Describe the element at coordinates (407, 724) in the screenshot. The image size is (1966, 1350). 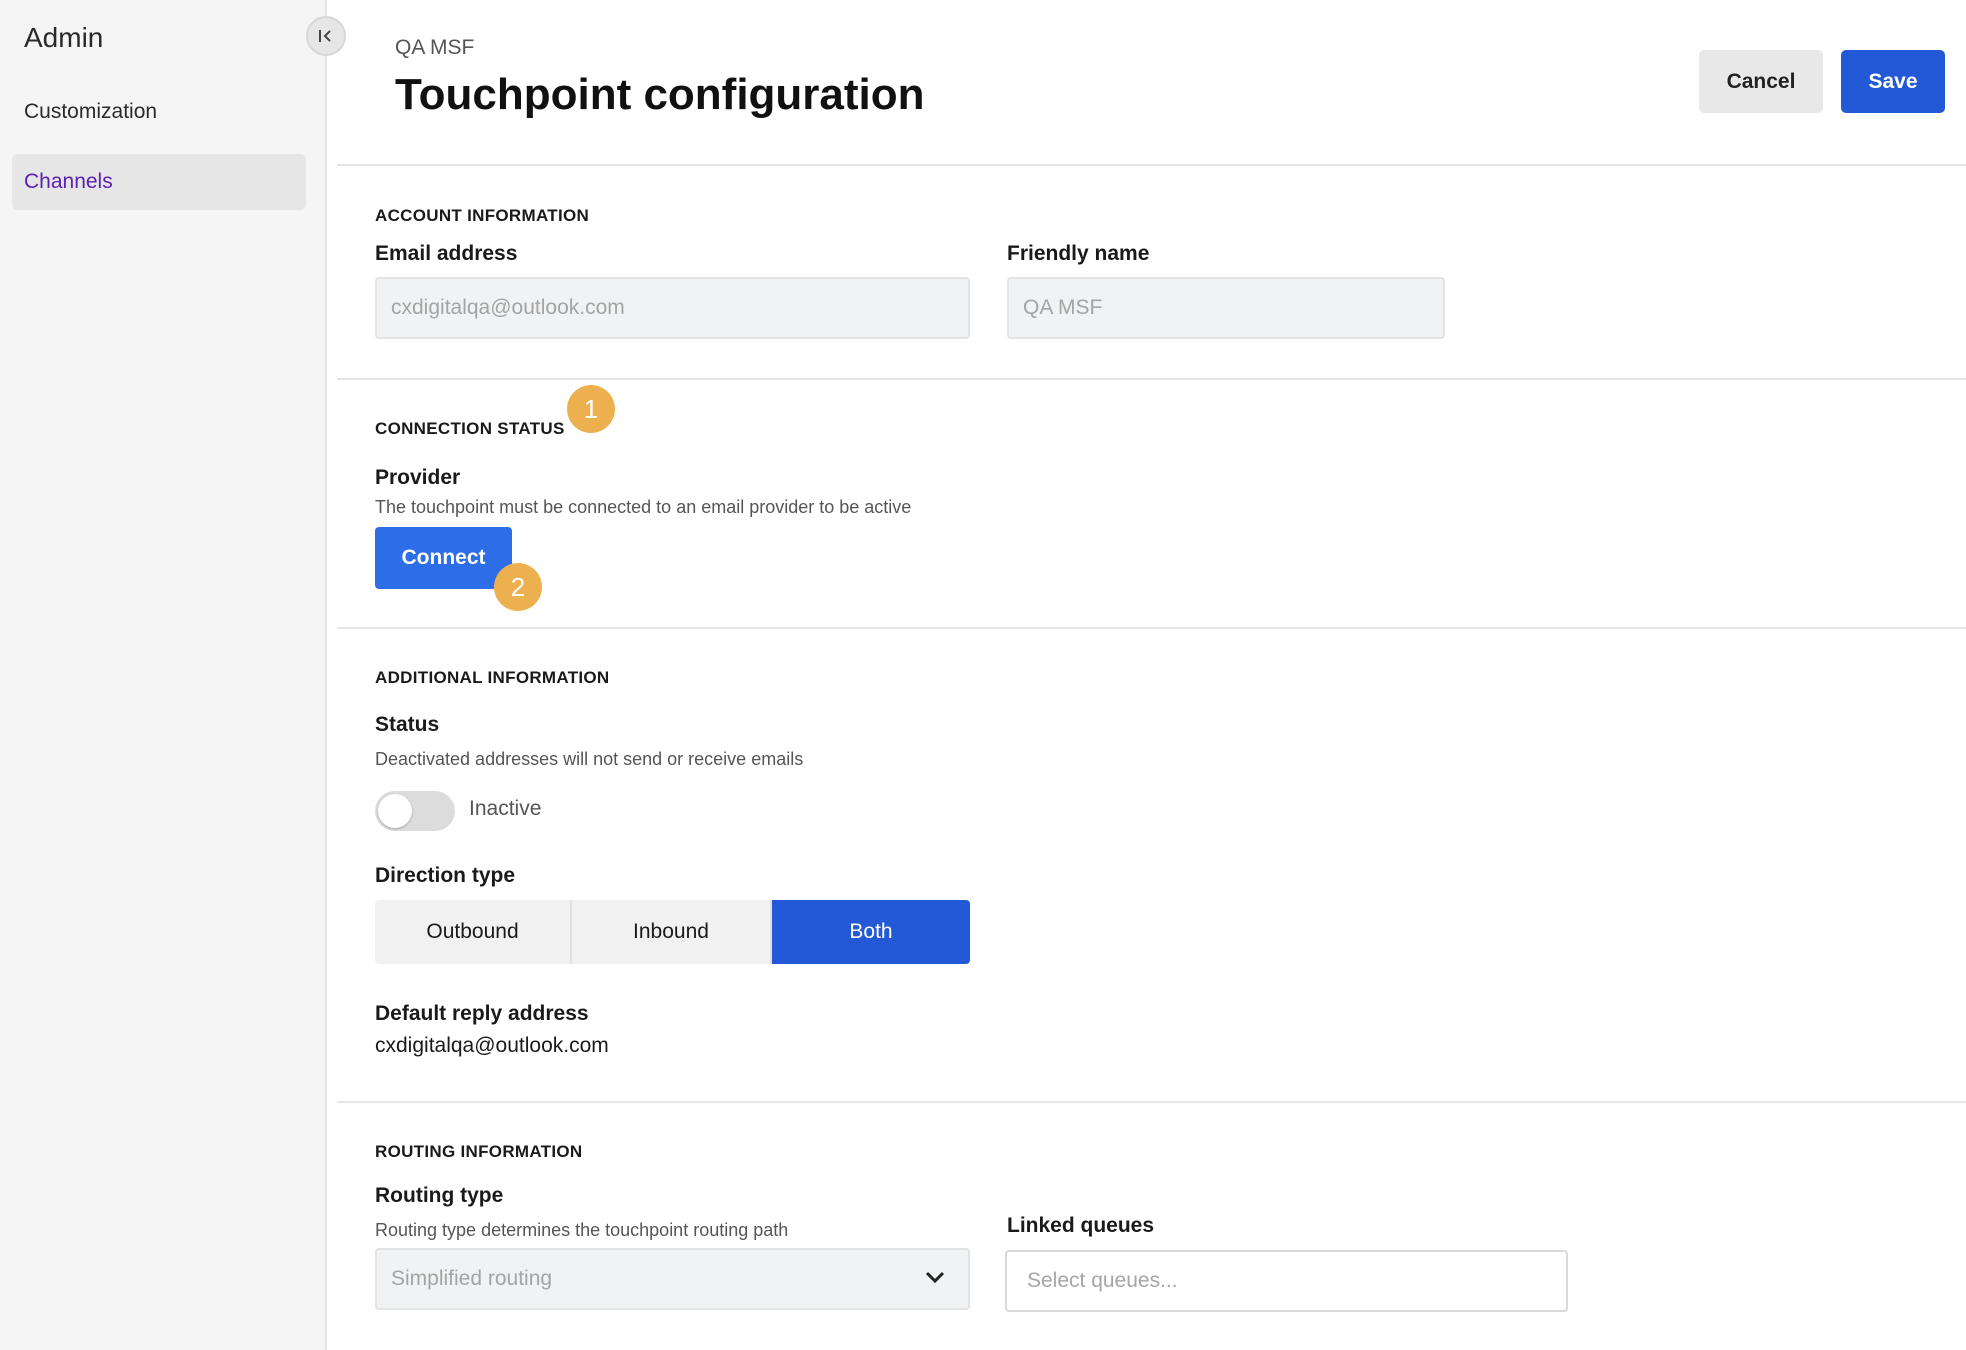
I see `status-label: Status` at that location.